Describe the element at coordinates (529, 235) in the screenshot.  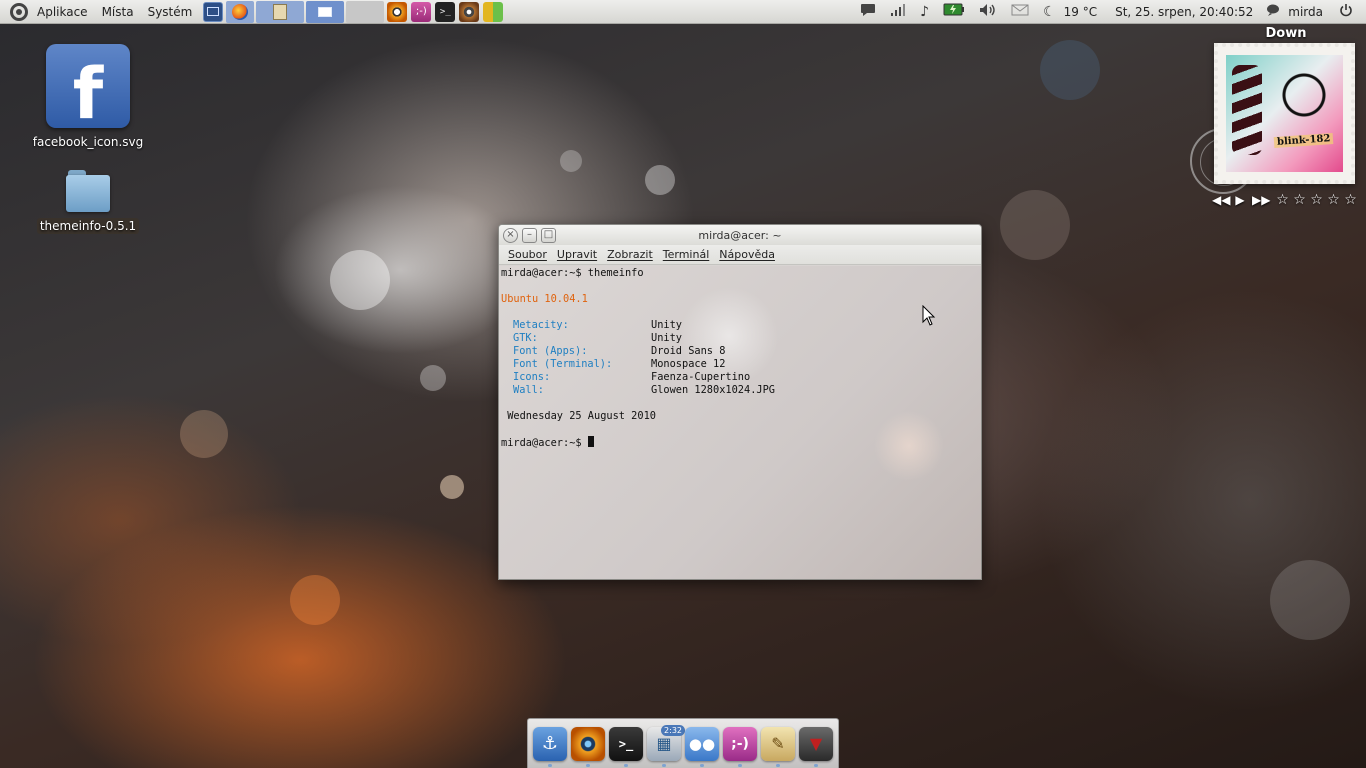
I see `minimize-button: –` at that location.